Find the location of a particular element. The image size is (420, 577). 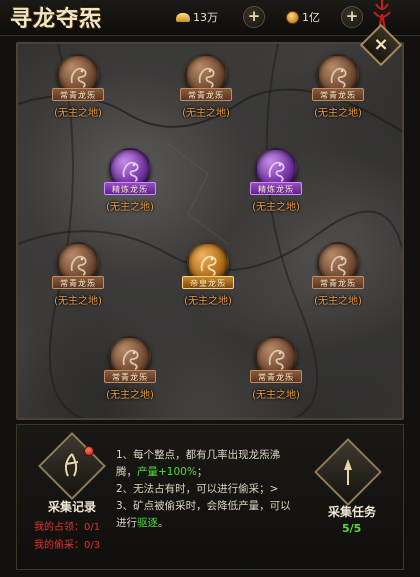

copper-coin-icon is located at coordinates (292, 17).